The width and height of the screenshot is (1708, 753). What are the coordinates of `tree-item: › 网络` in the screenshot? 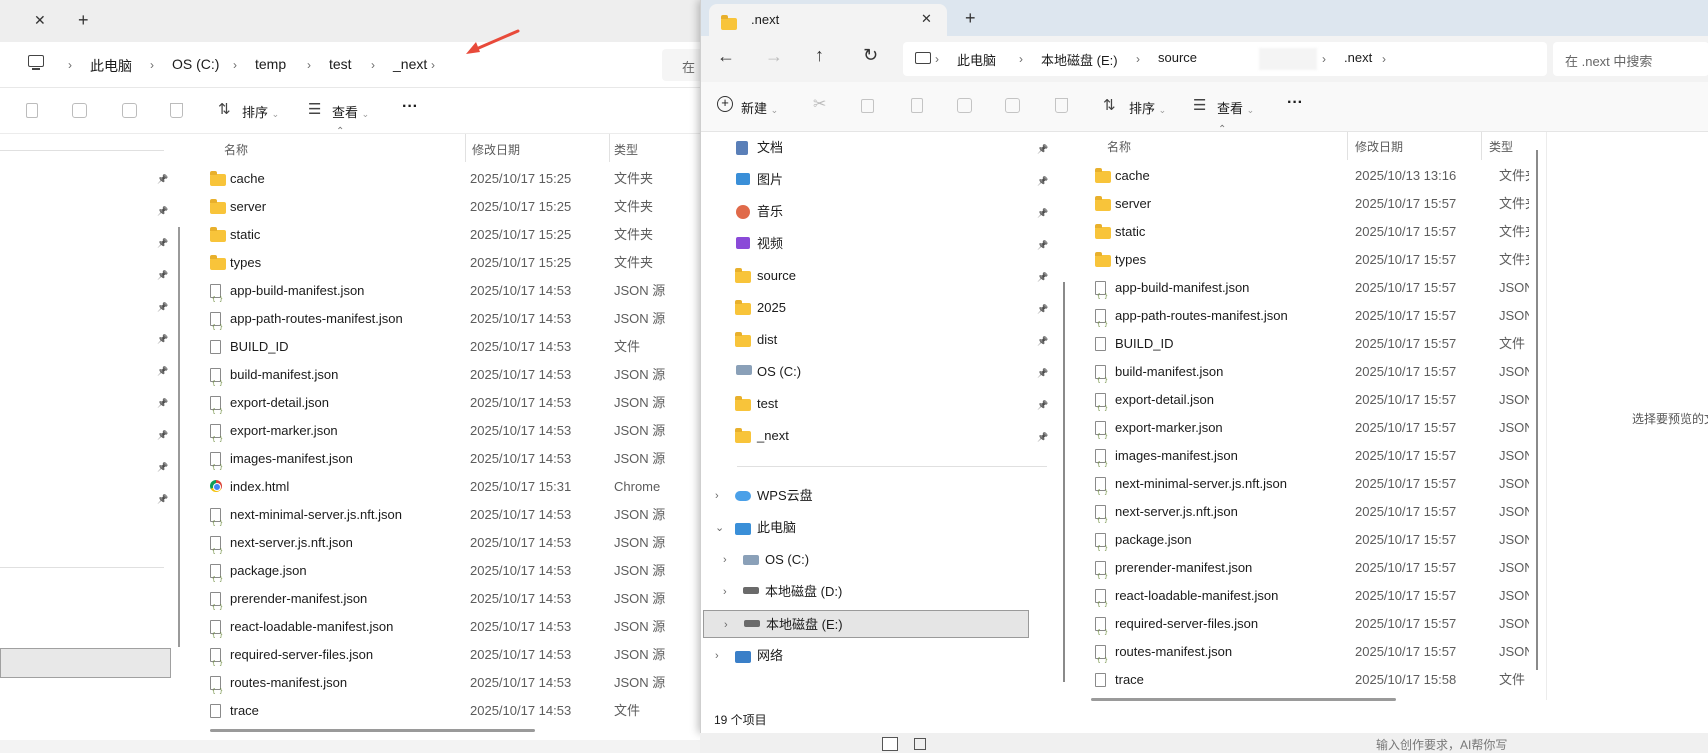 It's located at (866, 656).